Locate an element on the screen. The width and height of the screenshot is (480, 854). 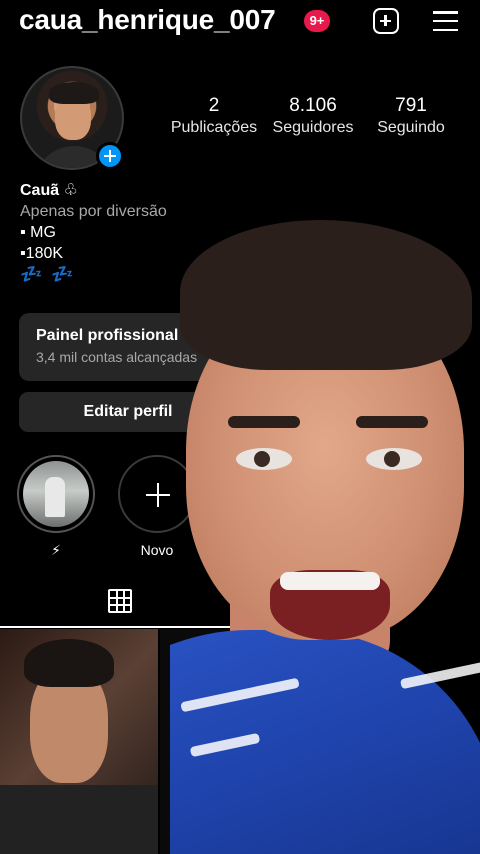
profile-username: caua_henrique_007 is located at coordinates (147, 20).